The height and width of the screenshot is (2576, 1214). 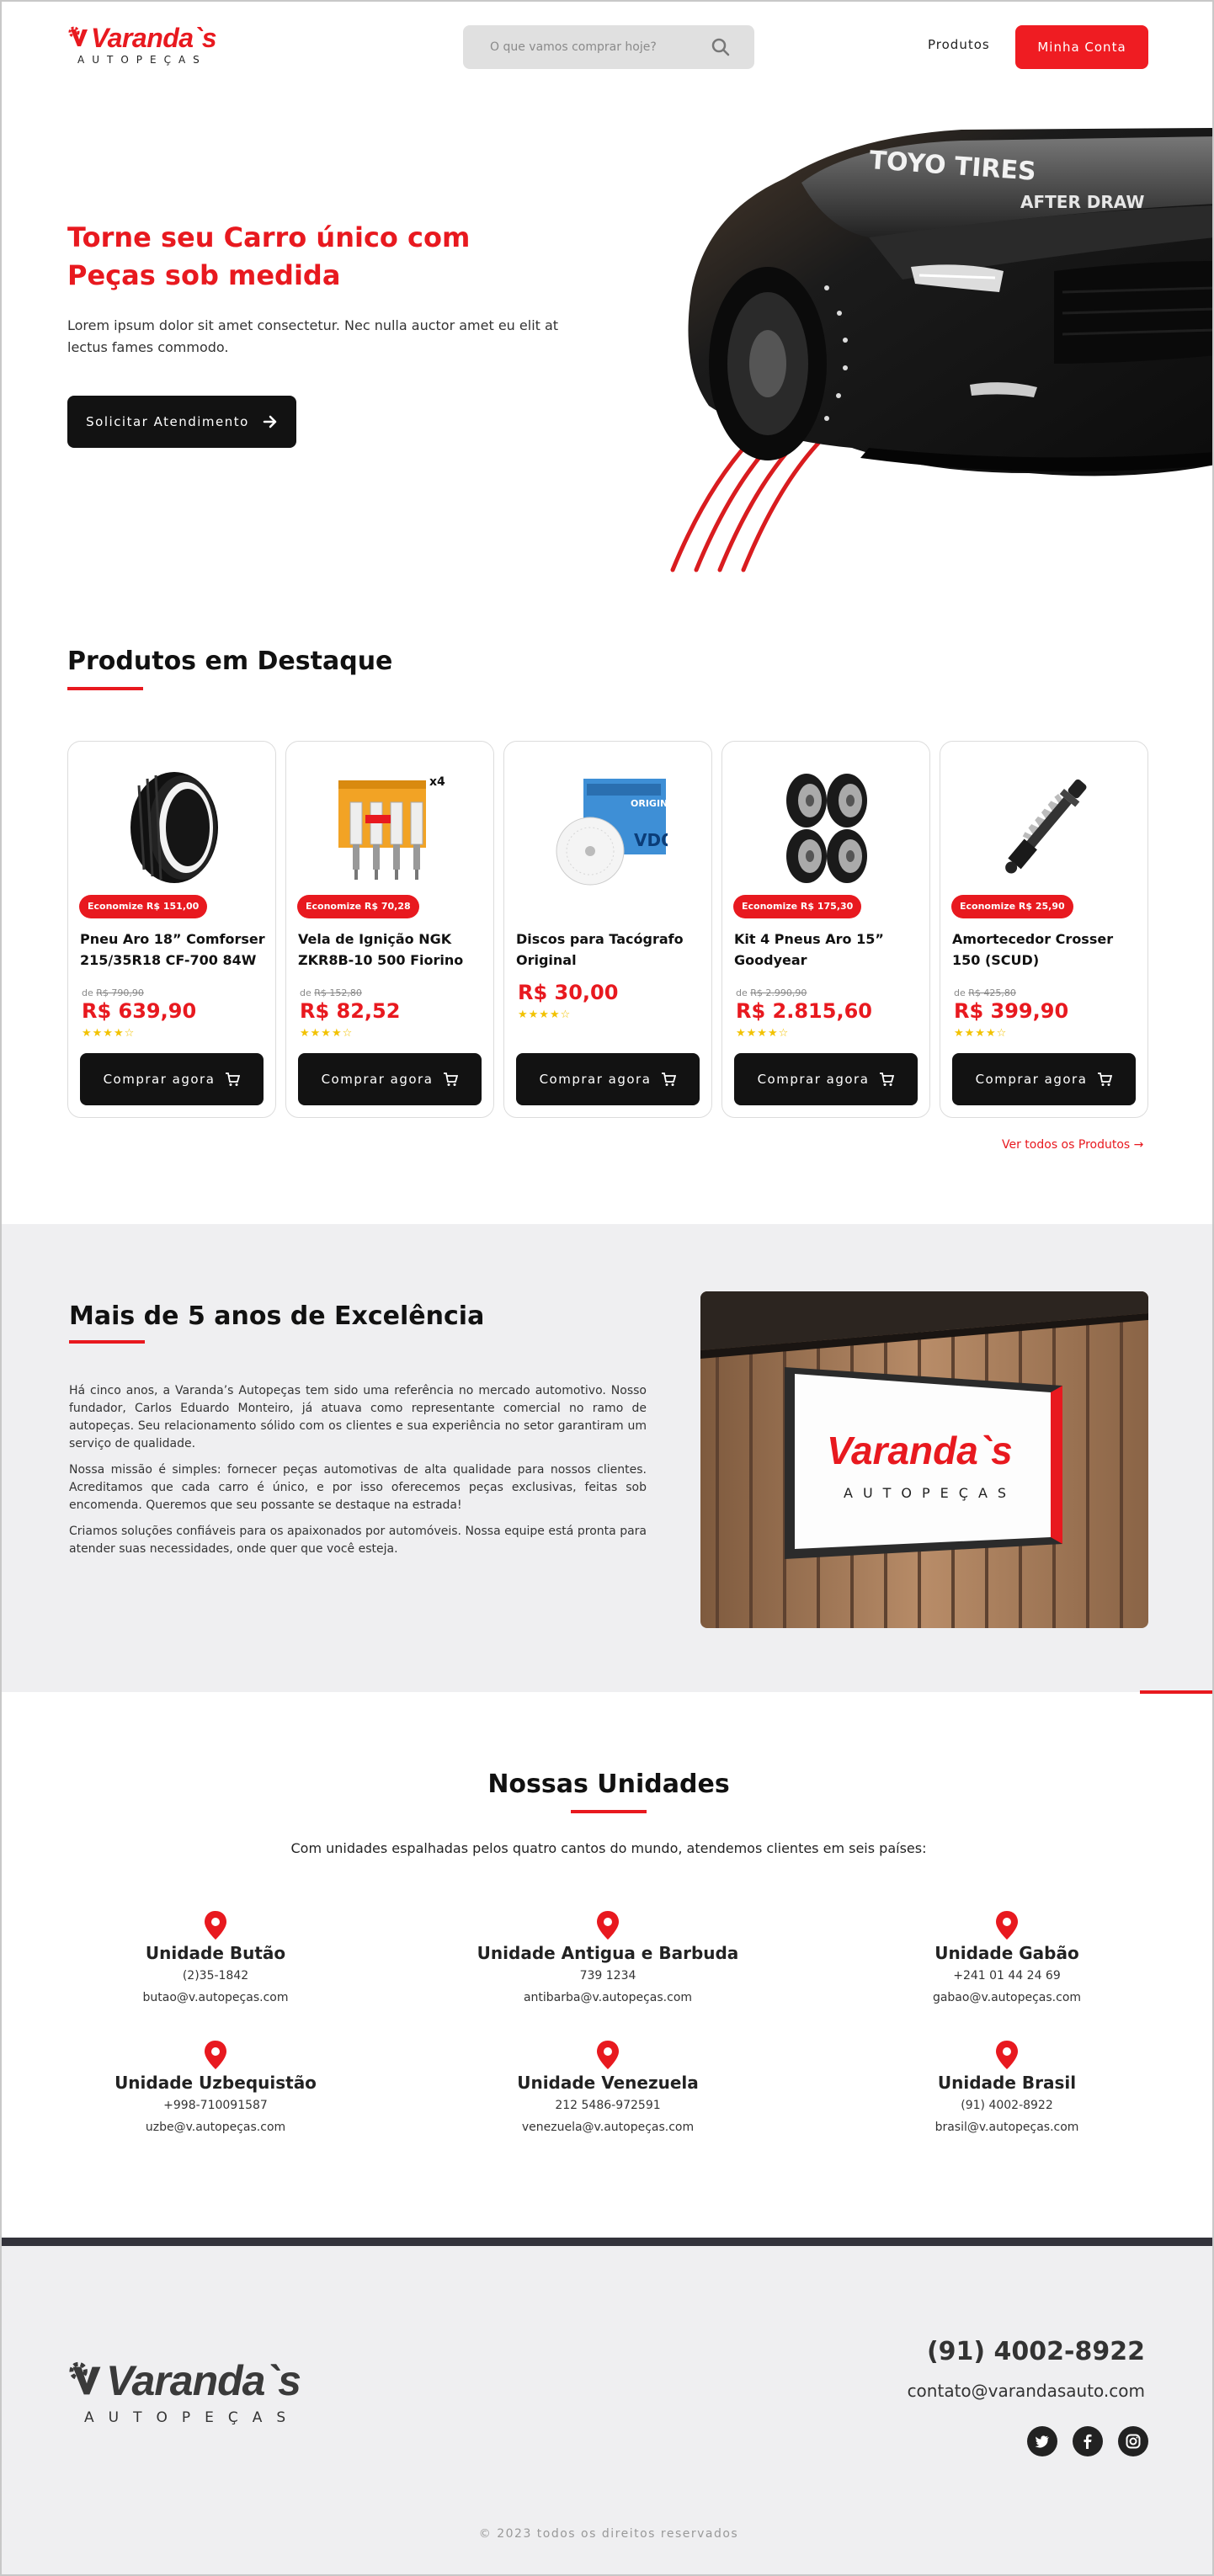 I want to click on logo: Varanda`s AUTOPEÇAS, so click(x=151, y=48).